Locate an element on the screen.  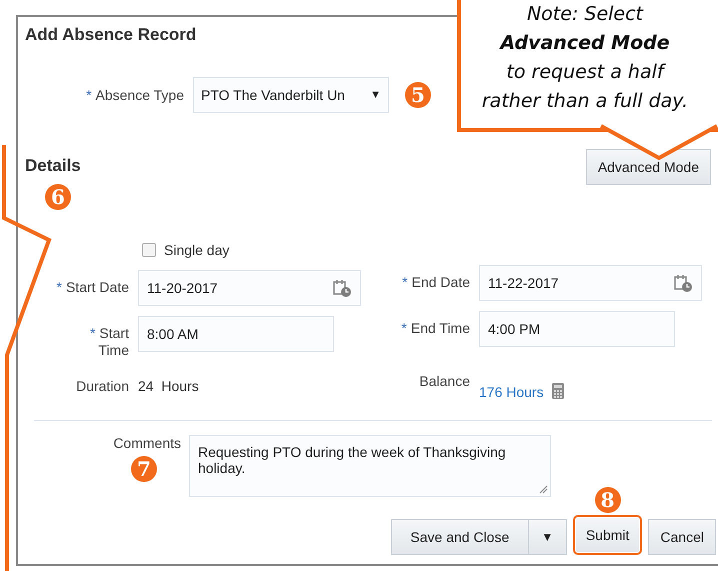
field-label: Start Date is located at coordinates (97, 287).